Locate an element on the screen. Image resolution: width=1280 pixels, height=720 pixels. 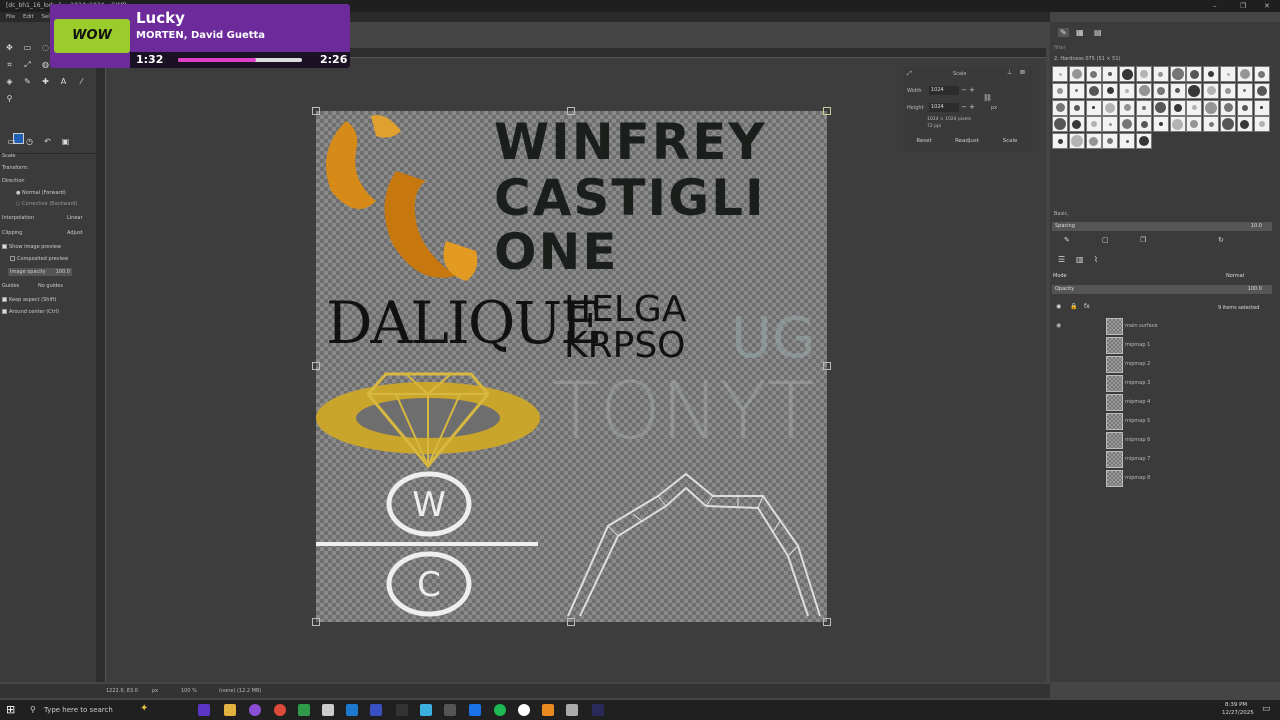
close-dialog-icon: ⊠ is located at coordinates (1022, 72).